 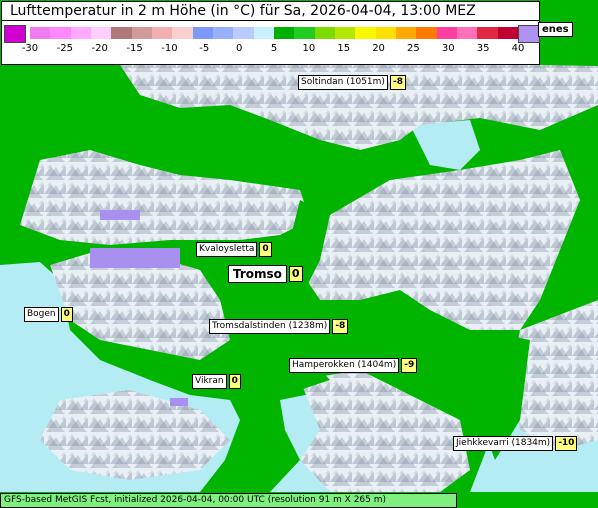 I want to click on scale-tick-label: 5, so click(x=274, y=48).